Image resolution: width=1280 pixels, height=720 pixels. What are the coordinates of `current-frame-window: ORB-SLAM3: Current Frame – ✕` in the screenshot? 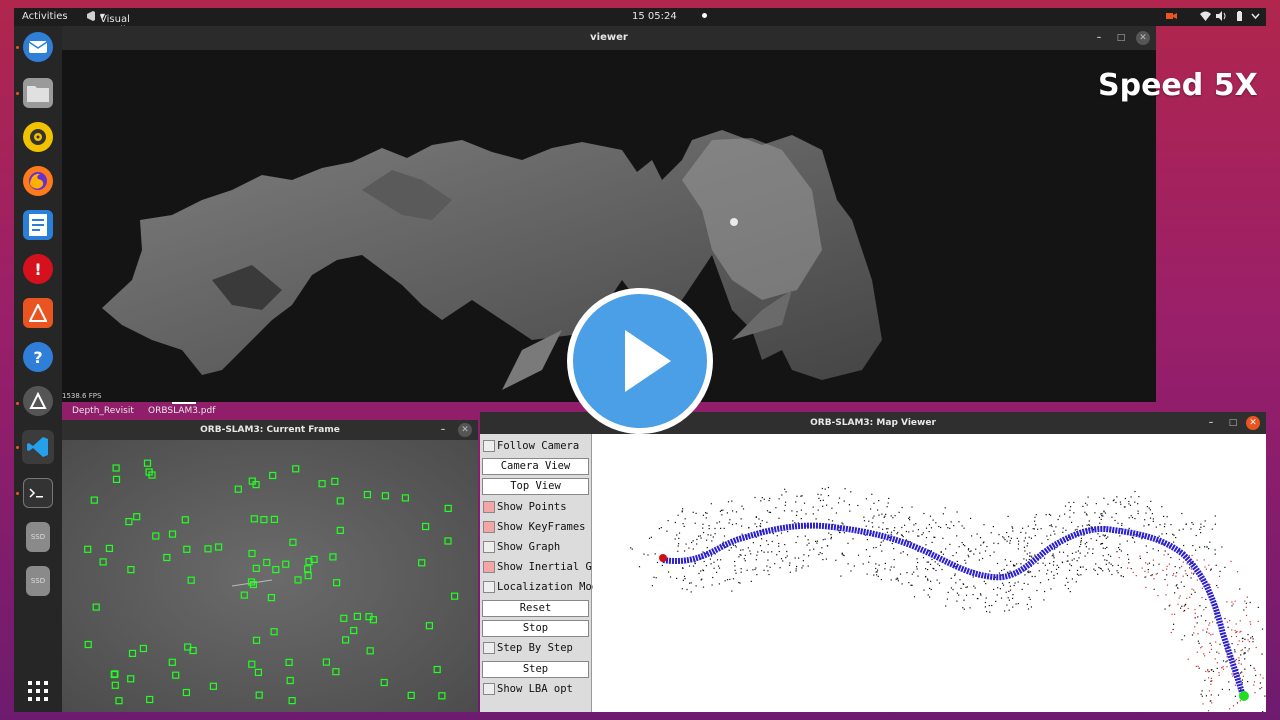 It's located at (270, 566).